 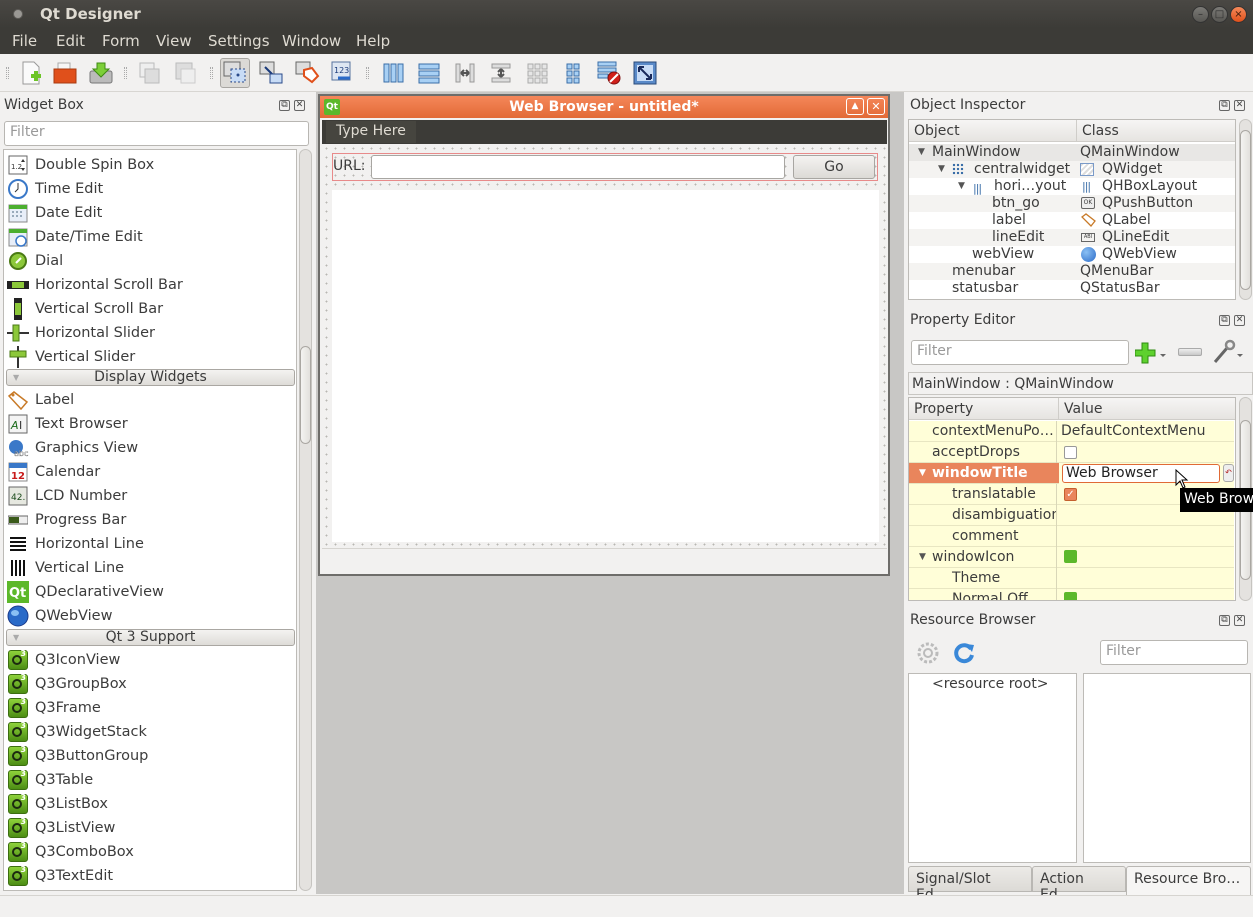 What do you see at coordinates (150, 237) in the screenshot?
I see `widget-item-date-time-edit: Date/Time Edit` at bounding box center [150, 237].